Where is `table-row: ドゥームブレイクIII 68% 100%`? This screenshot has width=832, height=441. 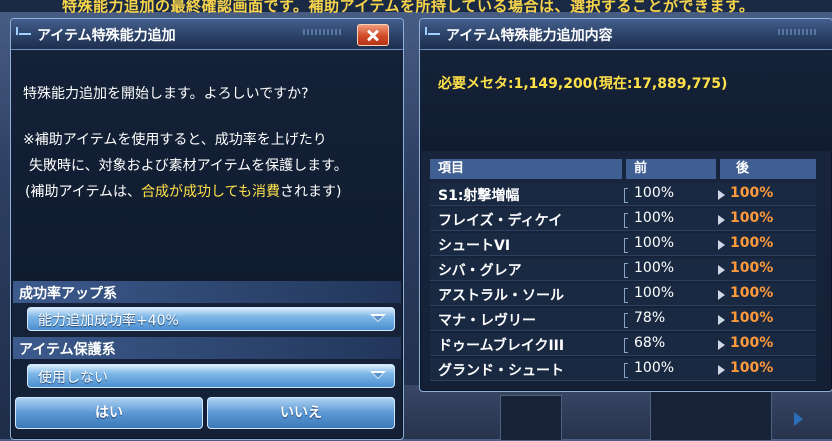 table-row: ドゥームブレイクIII 68% 100% is located at coordinates (623, 345).